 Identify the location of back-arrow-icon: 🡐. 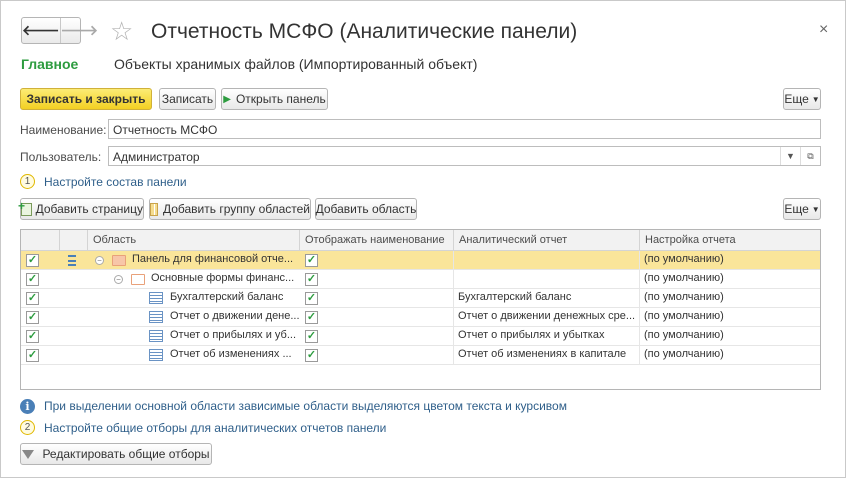
(41, 30).